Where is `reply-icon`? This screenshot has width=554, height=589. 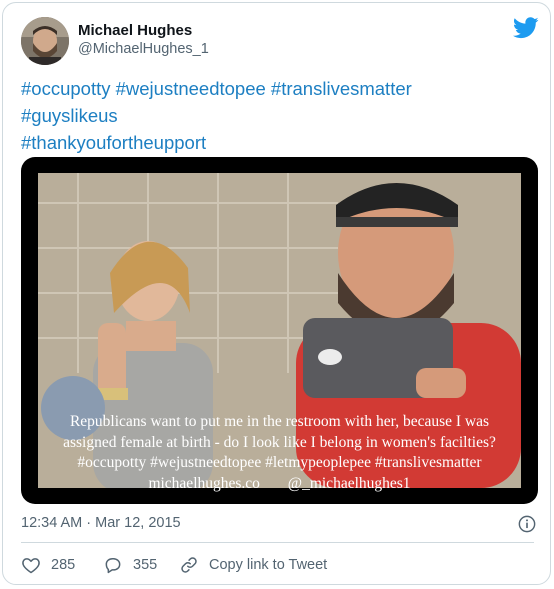 reply-icon is located at coordinates (113, 566).